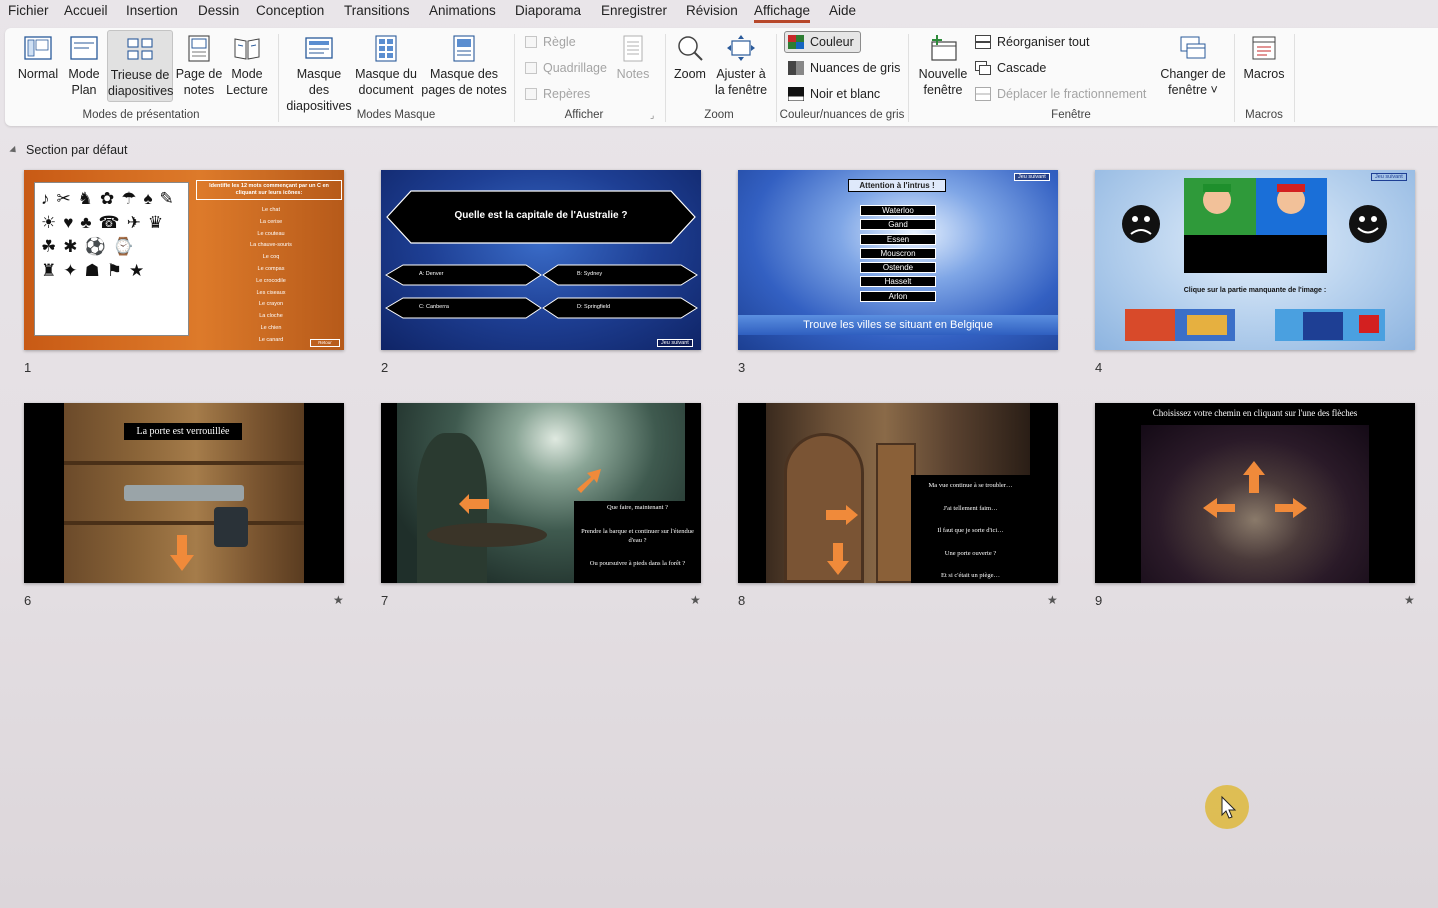  Describe the element at coordinates (386, 74) in the screenshot. I see `masque-document-label-1: Masque du` at that location.